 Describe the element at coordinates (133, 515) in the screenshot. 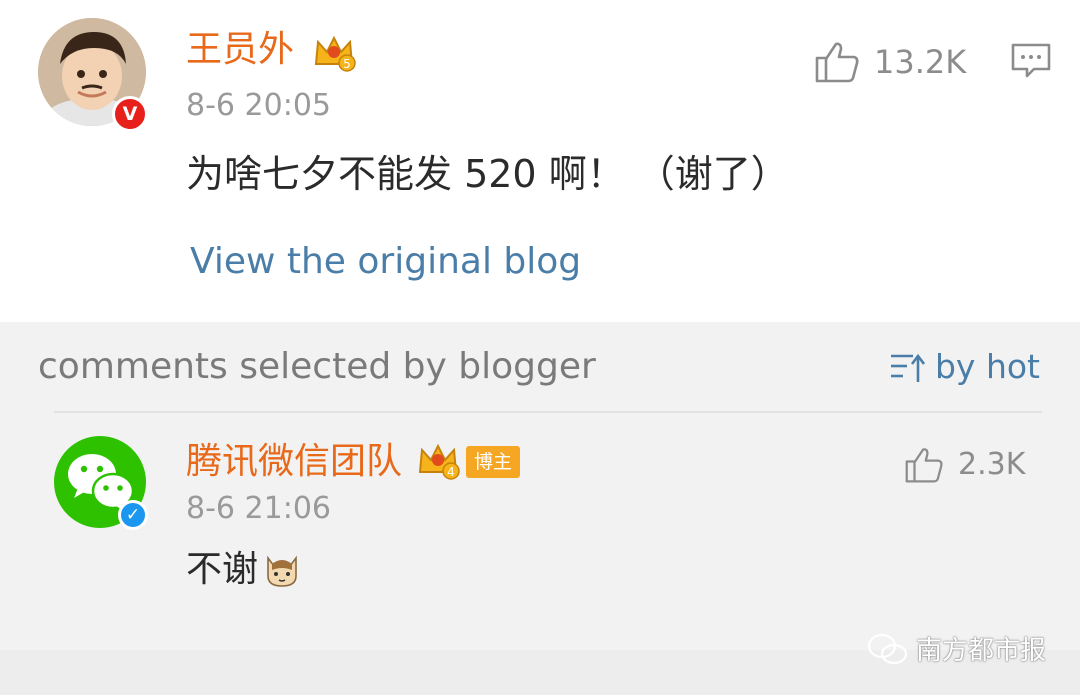

I see `verified-badge: ✓` at that location.